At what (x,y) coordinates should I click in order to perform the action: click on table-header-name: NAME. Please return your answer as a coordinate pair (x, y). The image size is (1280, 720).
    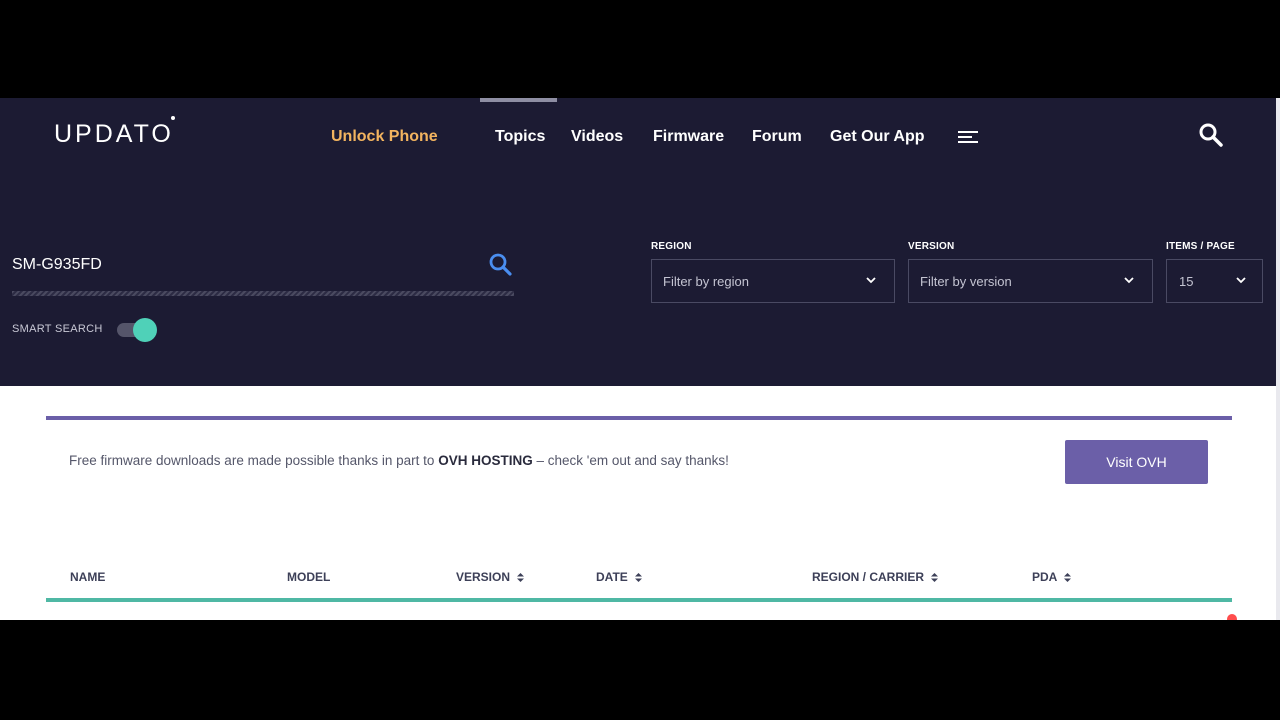
    Looking at the image, I should click on (87, 577).